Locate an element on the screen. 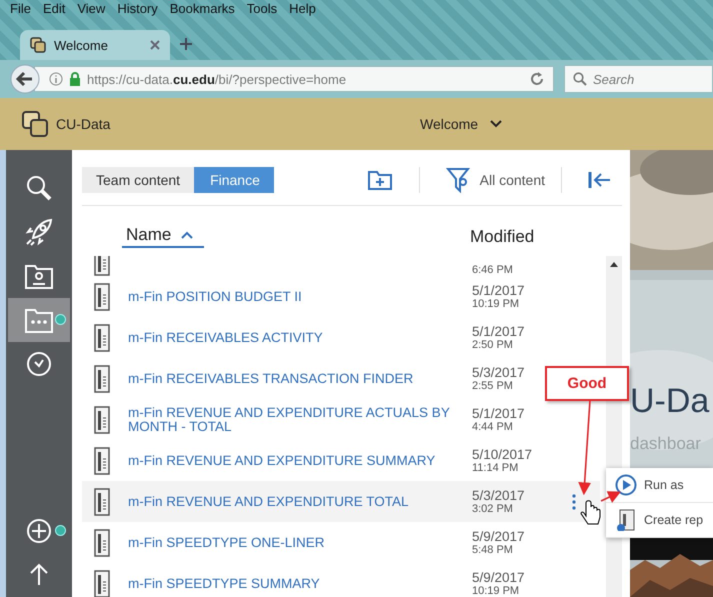 Image resolution: width=713 pixels, height=597 pixels. modified-time: 6:46 PM is located at coordinates (493, 270).